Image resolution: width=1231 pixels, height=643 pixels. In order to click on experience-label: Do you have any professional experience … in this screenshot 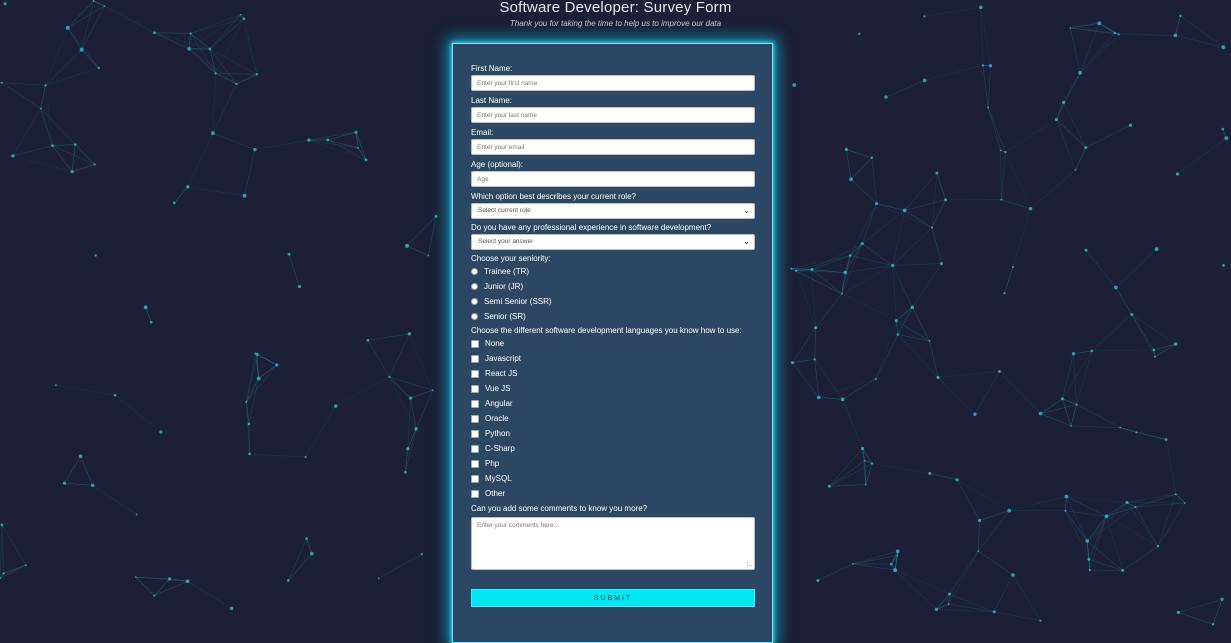, I will do `click(613, 227)`.